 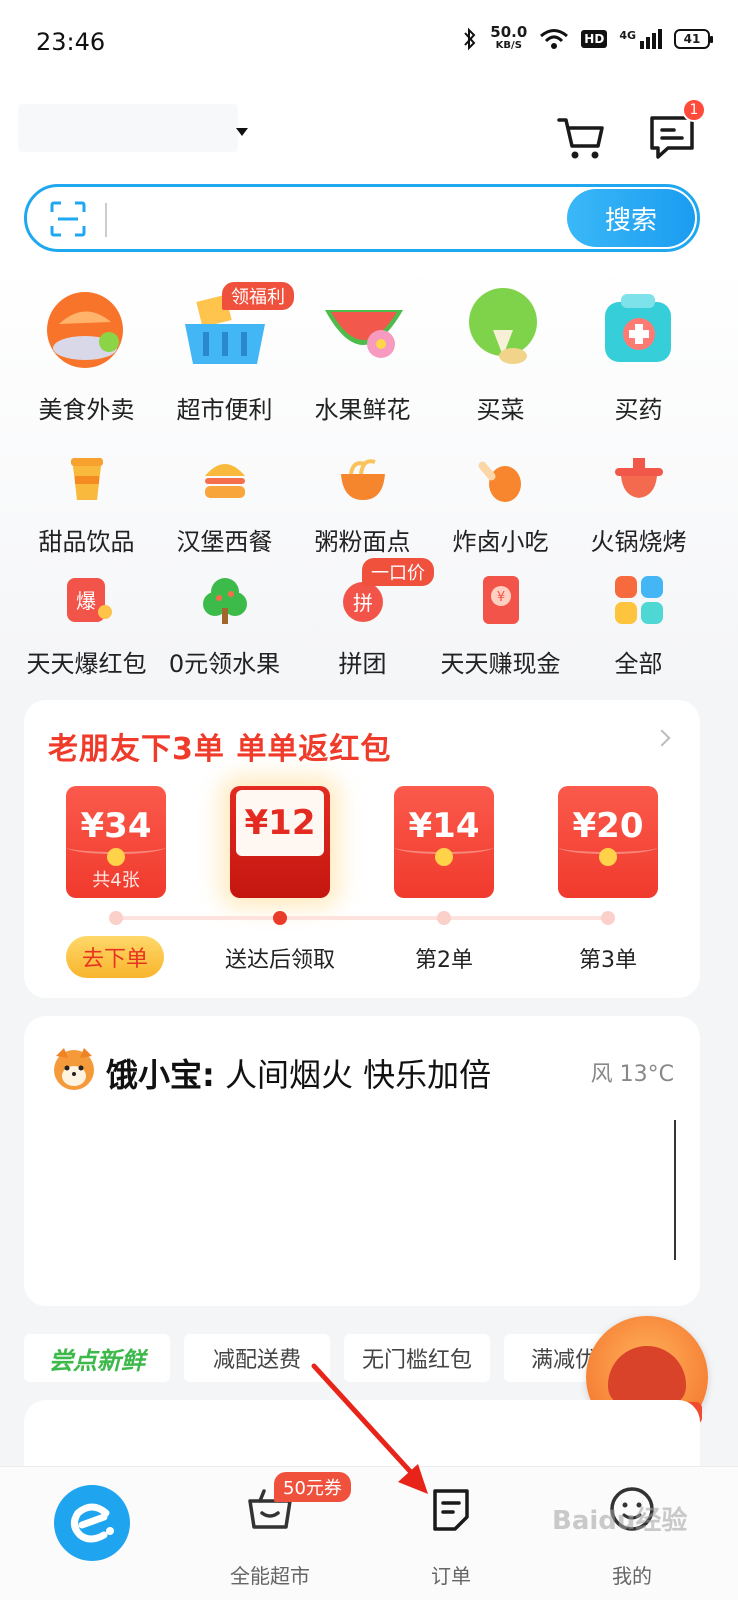 What do you see at coordinates (662, 738) in the screenshot?
I see `chevron-right-icon` at bounding box center [662, 738].